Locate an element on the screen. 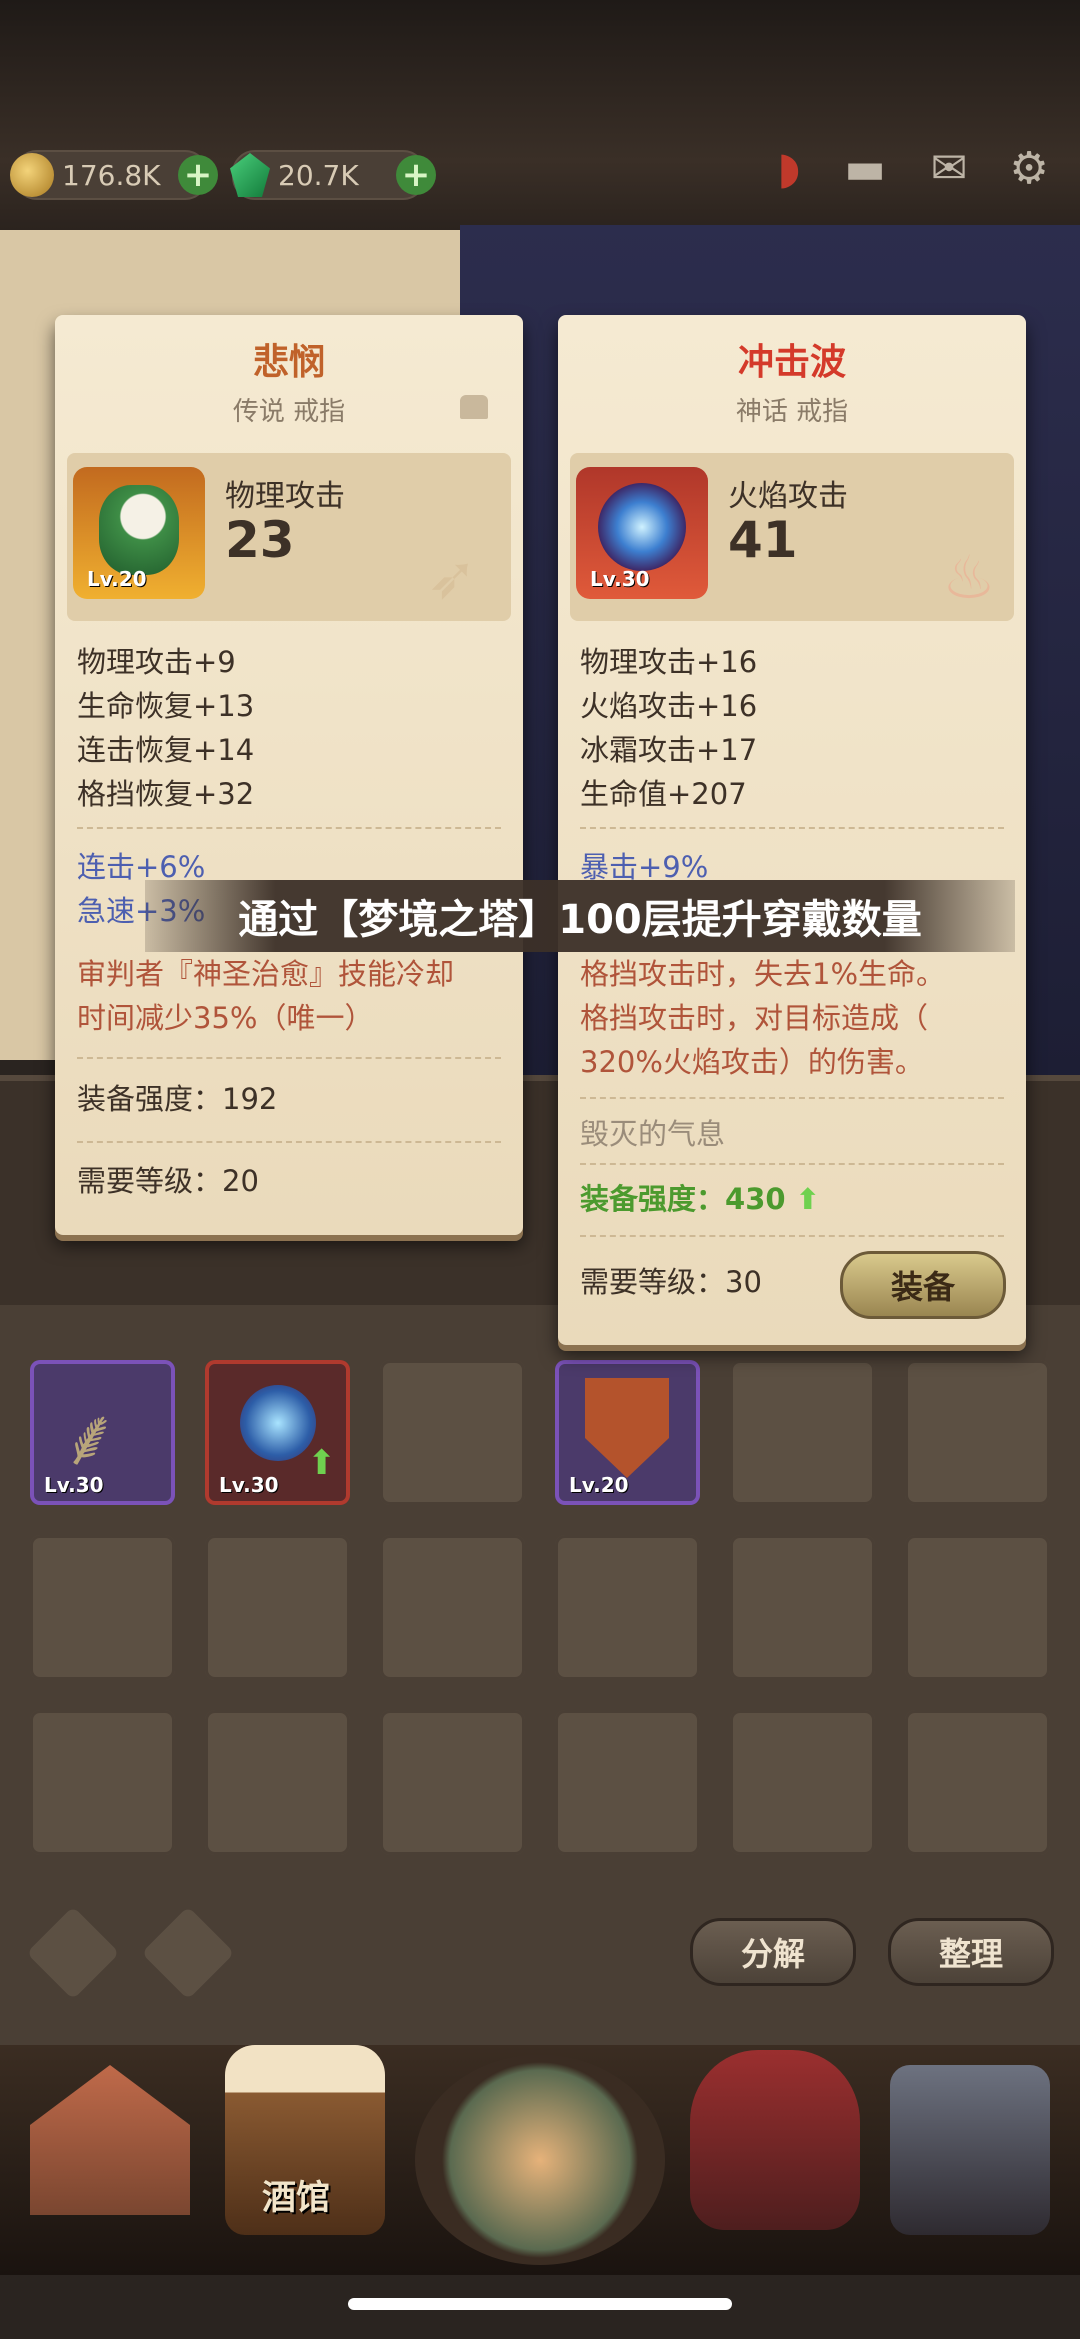 Image resolution: width=1080 pixels, height=2339 pixels. stat-line: 物理攻击+16 is located at coordinates (669, 662).